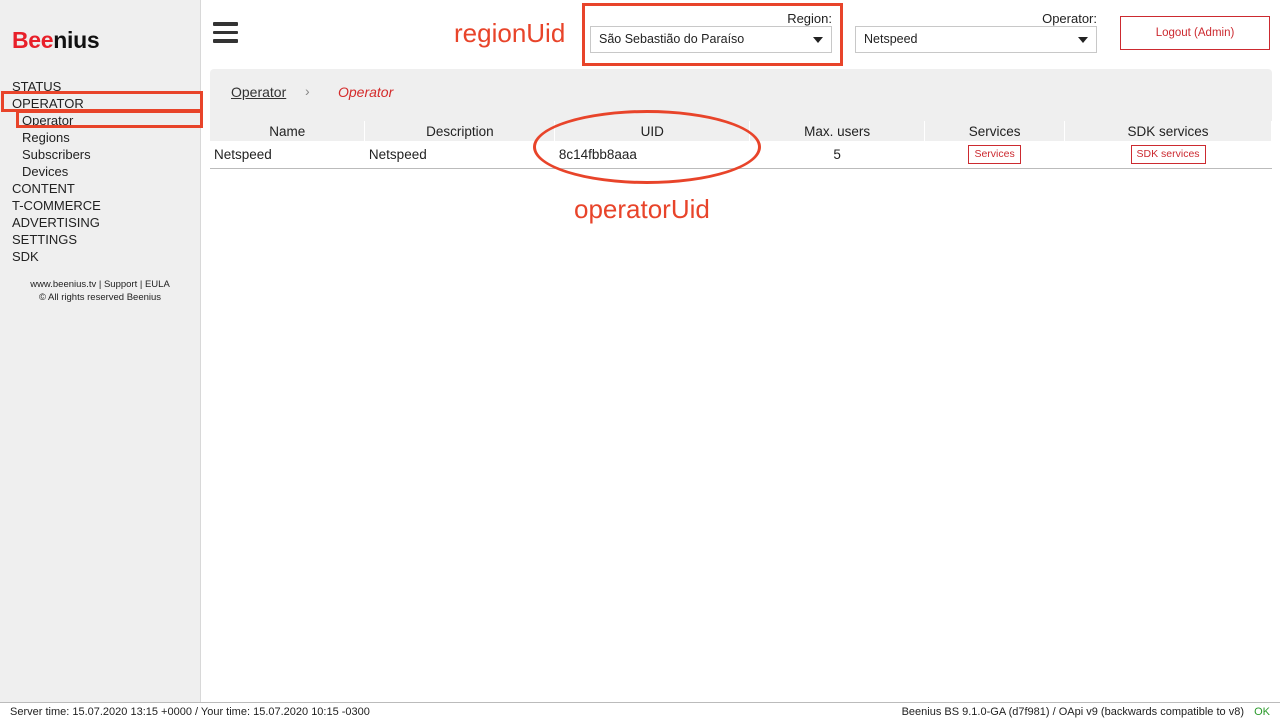 This screenshot has height=722, width=1280. What do you see at coordinates (100, 239) in the screenshot?
I see `sidebar-item-settings: SETTINGS` at bounding box center [100, 239].